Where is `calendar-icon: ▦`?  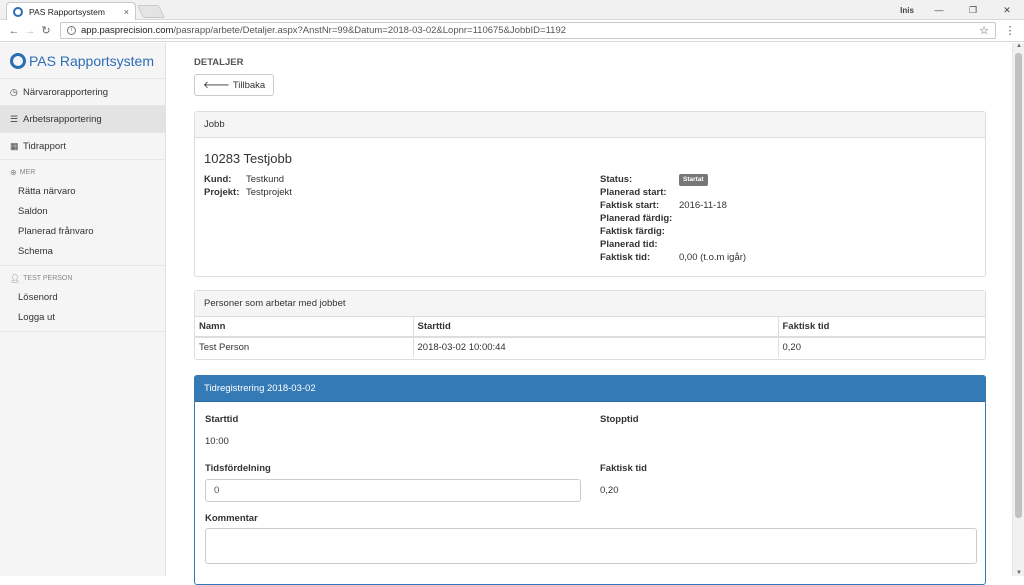
calendar-icon: ▦ is located at coordinates (14, 145).